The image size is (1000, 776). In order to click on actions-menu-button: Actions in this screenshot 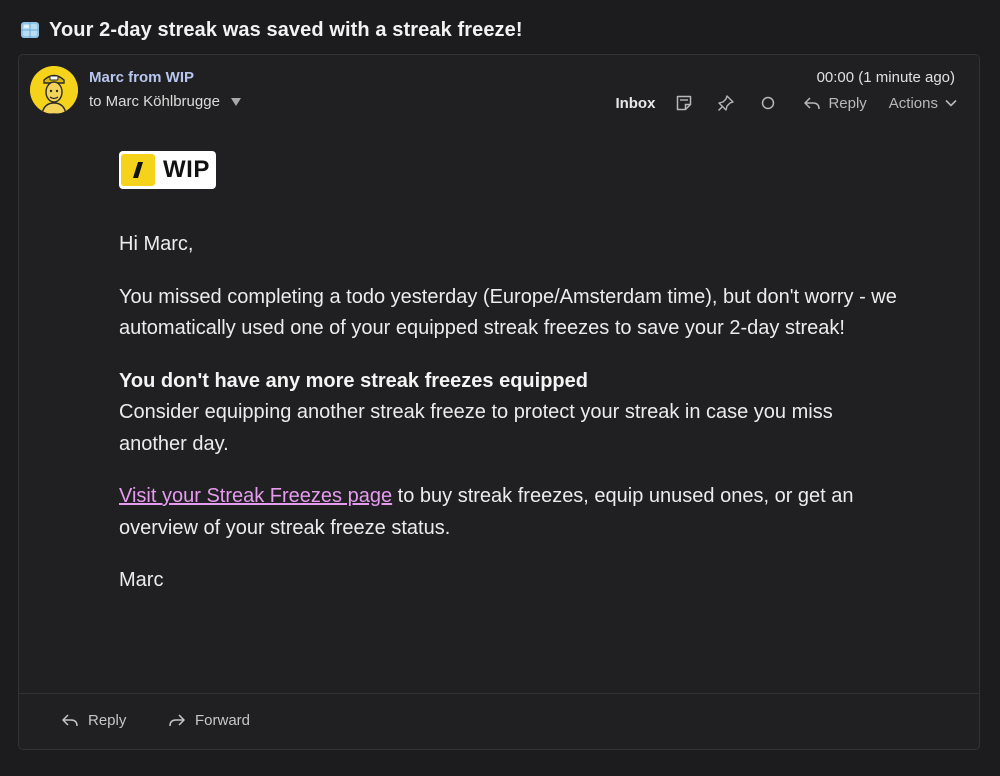, I will do `click(923, 103)`.